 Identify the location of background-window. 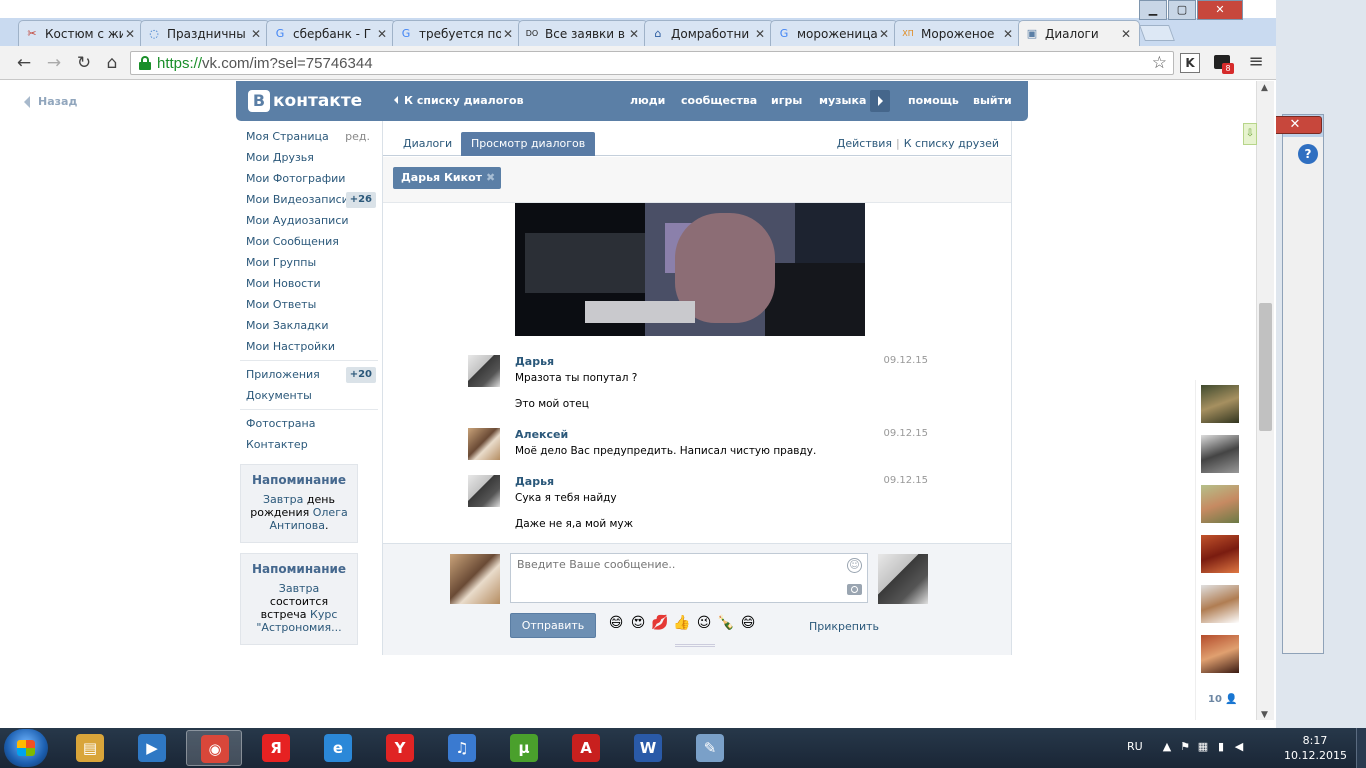
(1303, 384).